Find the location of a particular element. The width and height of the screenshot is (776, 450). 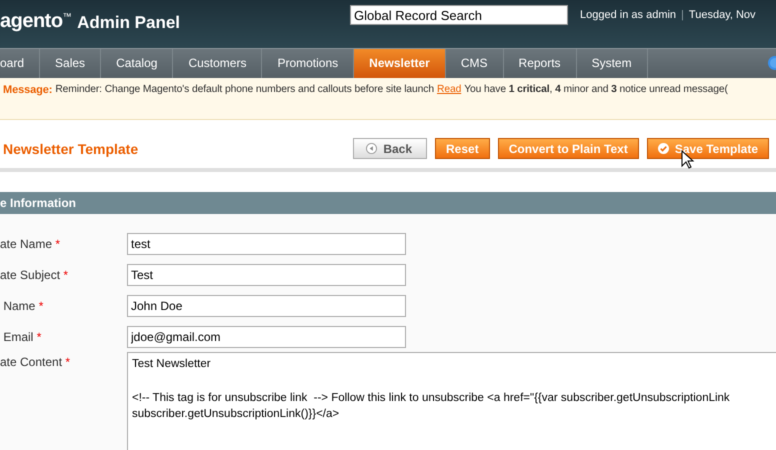

field-label: Name is located at coordinates (19, 305).